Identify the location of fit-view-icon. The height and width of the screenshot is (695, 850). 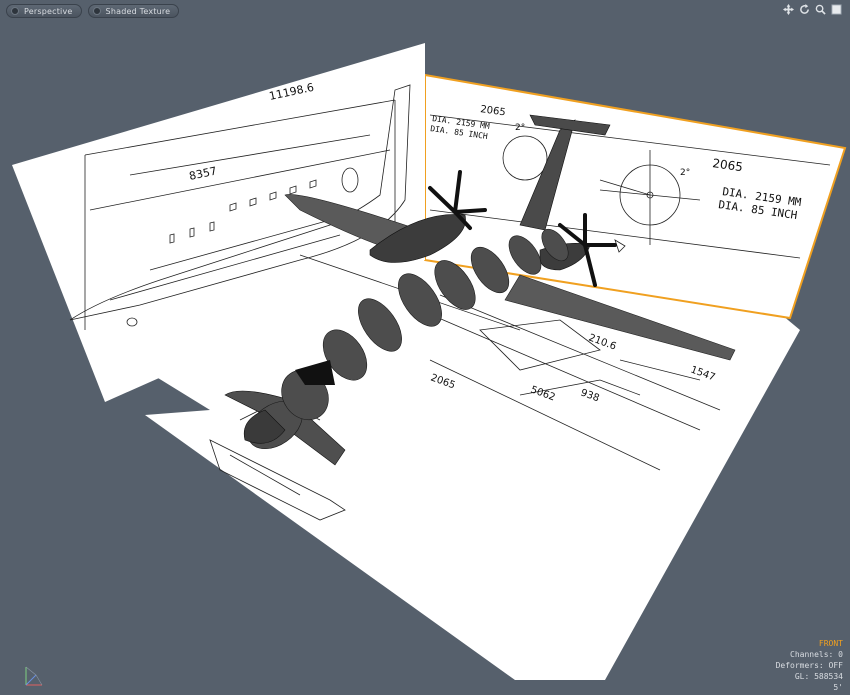
(836, 9).